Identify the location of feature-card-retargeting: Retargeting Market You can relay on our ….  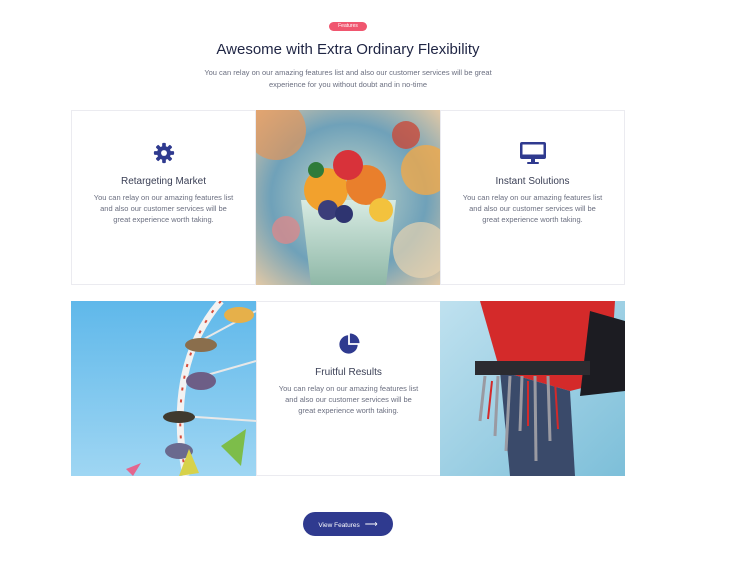
(163, 197).